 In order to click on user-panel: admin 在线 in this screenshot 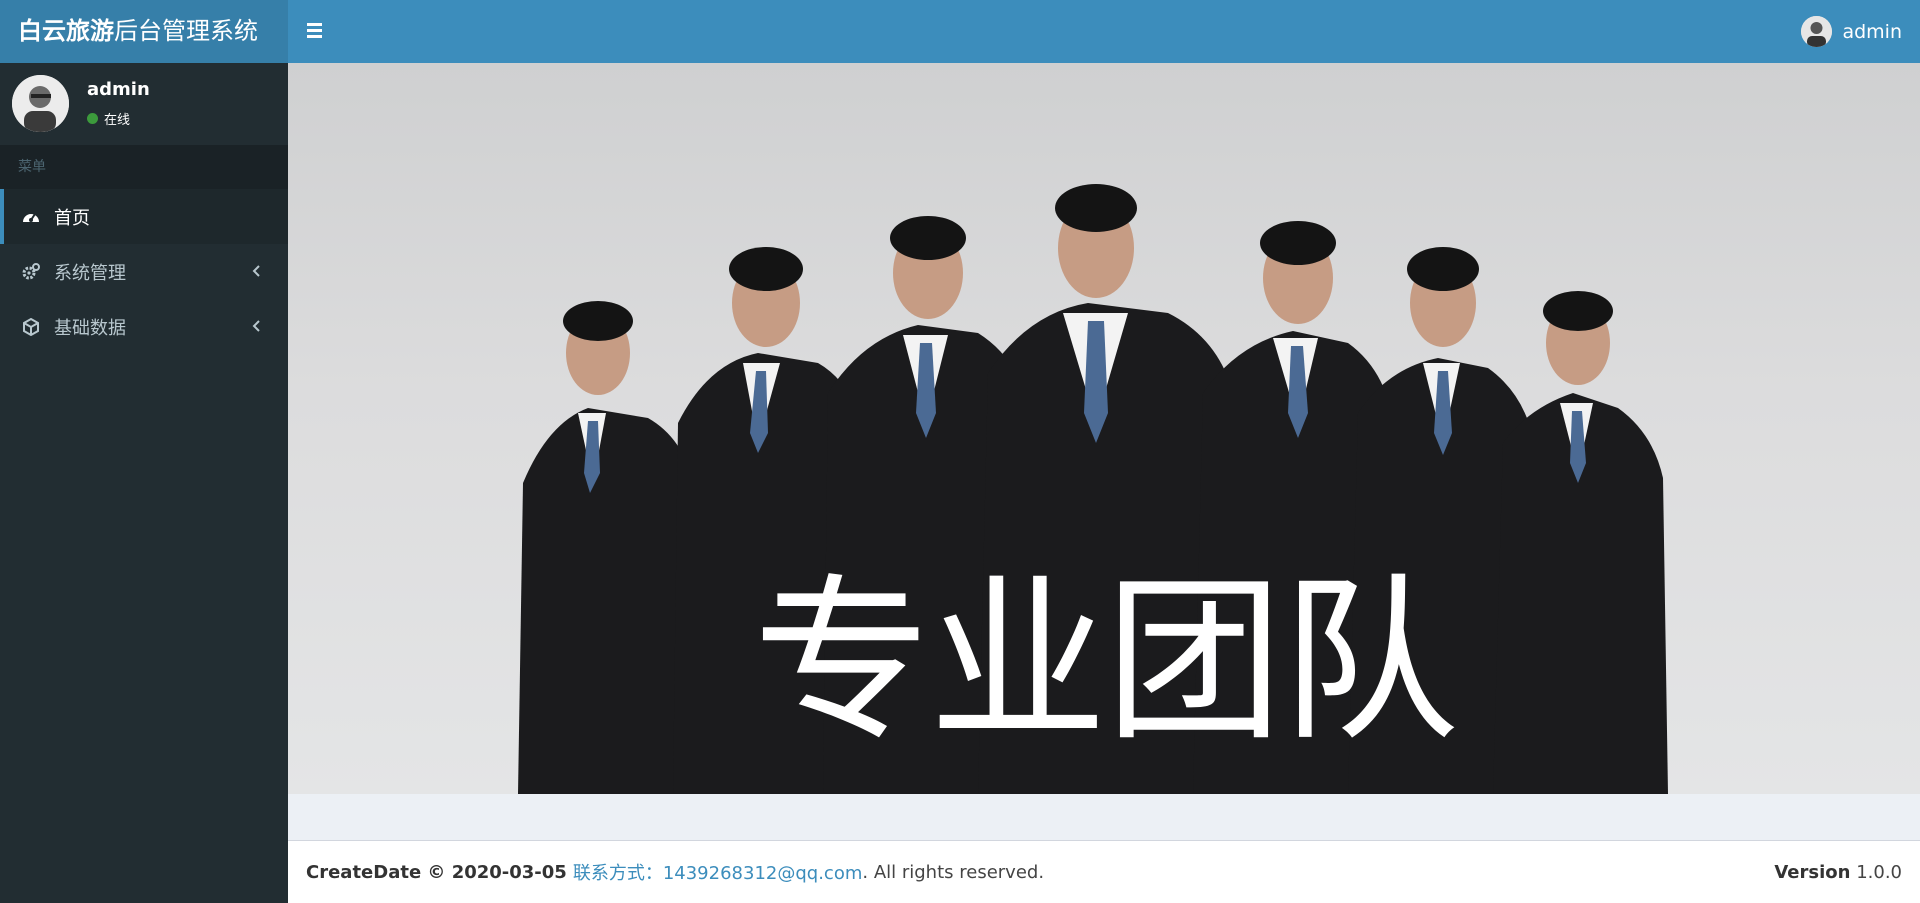, I will do `click(144, 104)`.